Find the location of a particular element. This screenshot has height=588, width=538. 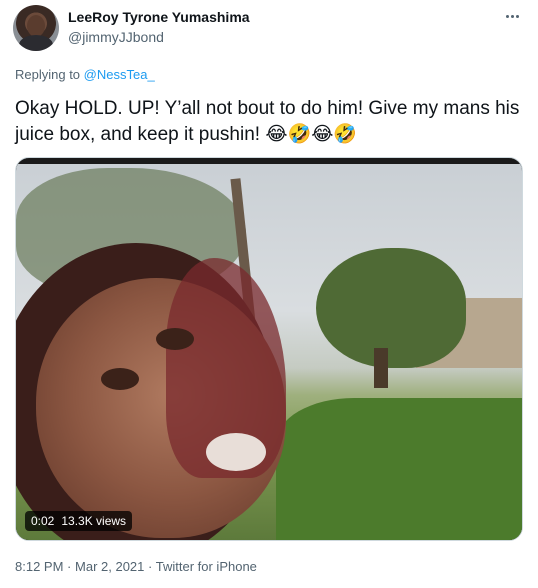

avatar-face is located at coordinates (36, 26).